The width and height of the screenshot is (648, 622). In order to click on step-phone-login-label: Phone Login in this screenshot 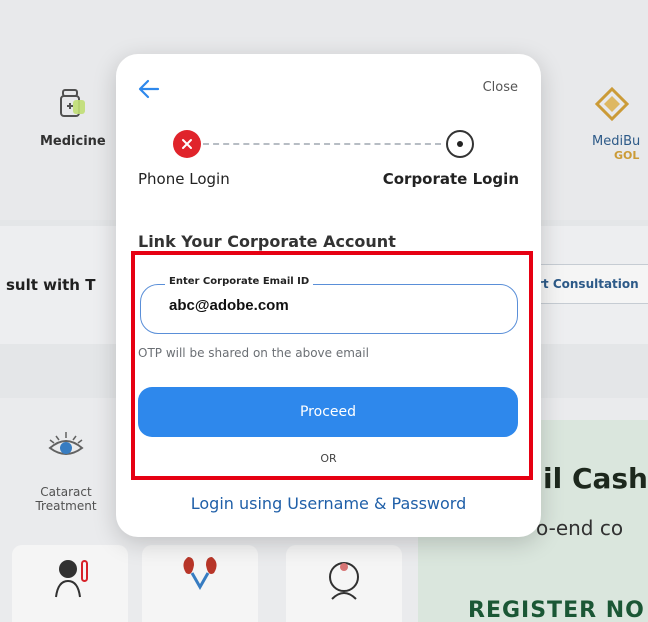, I will do `click(184, 179)`.